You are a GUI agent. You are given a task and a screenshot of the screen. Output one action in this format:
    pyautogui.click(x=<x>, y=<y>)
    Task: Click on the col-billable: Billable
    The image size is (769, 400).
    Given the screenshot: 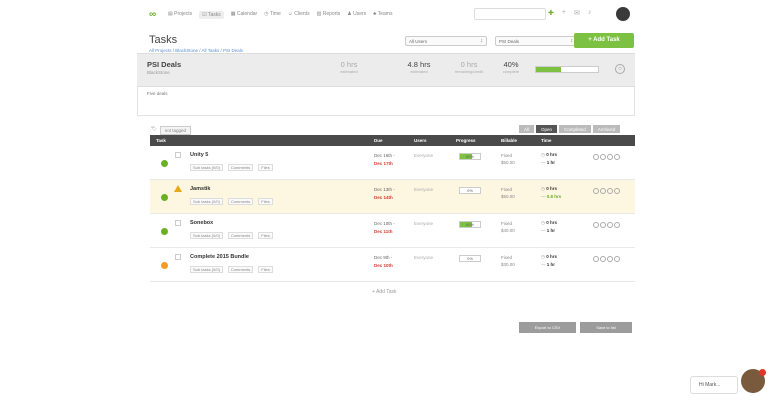 What is the action you would take?
    pyautogui.click(x=509, y=140)
    